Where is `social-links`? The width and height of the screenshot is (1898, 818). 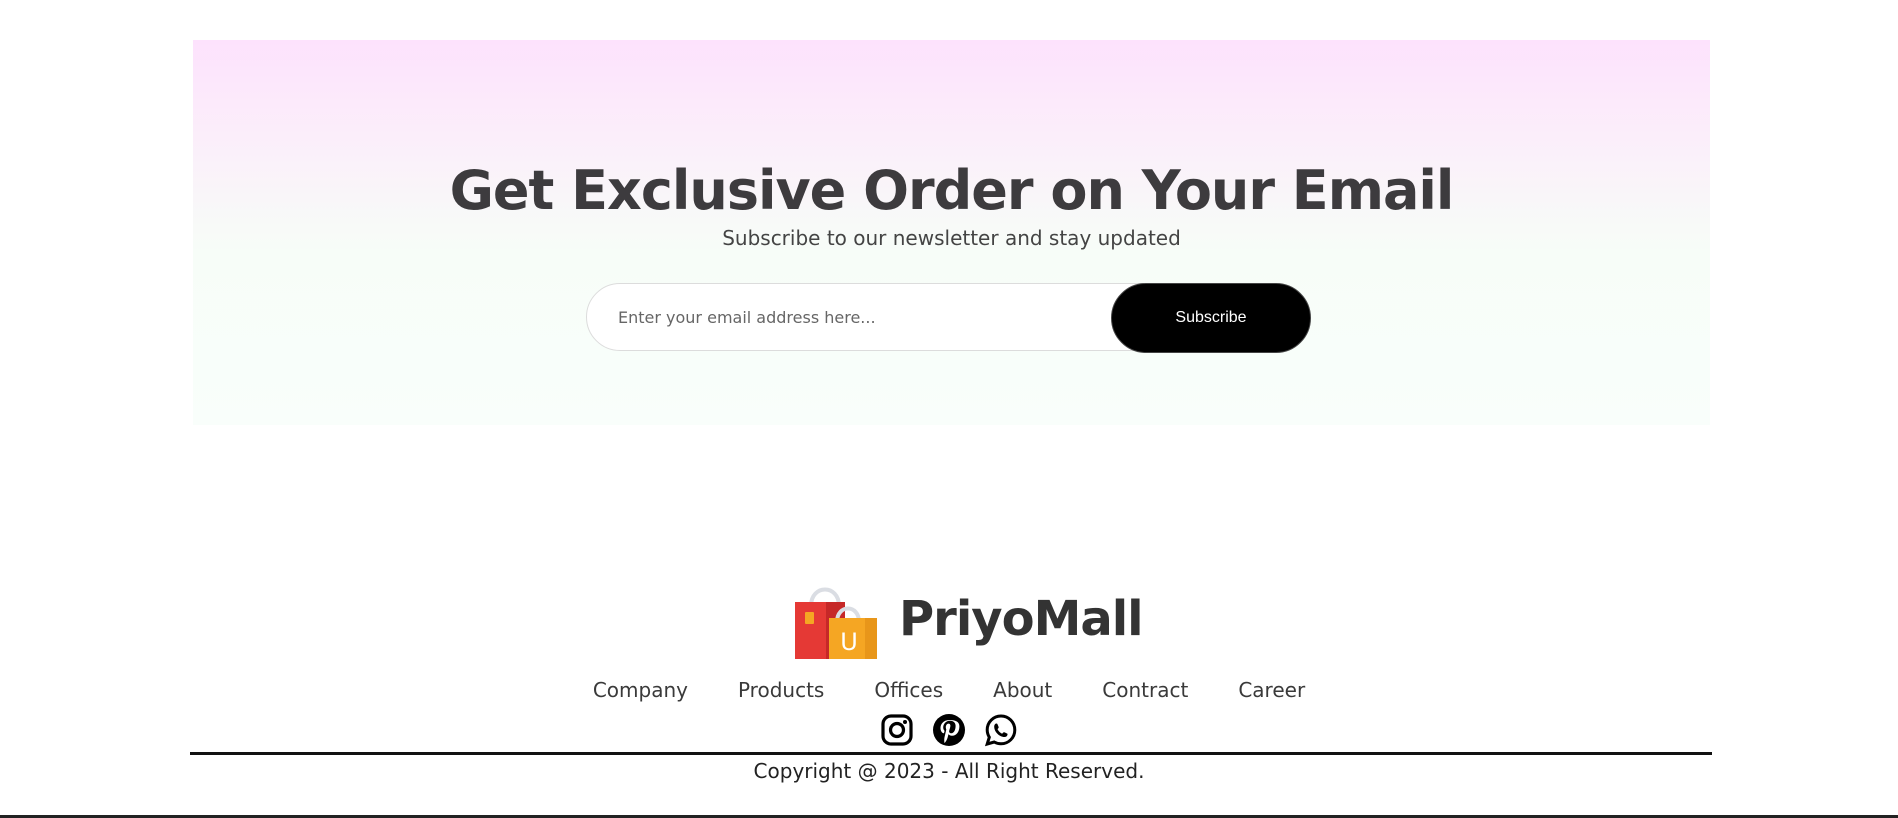
social-links is located at coordinates (949, 730).